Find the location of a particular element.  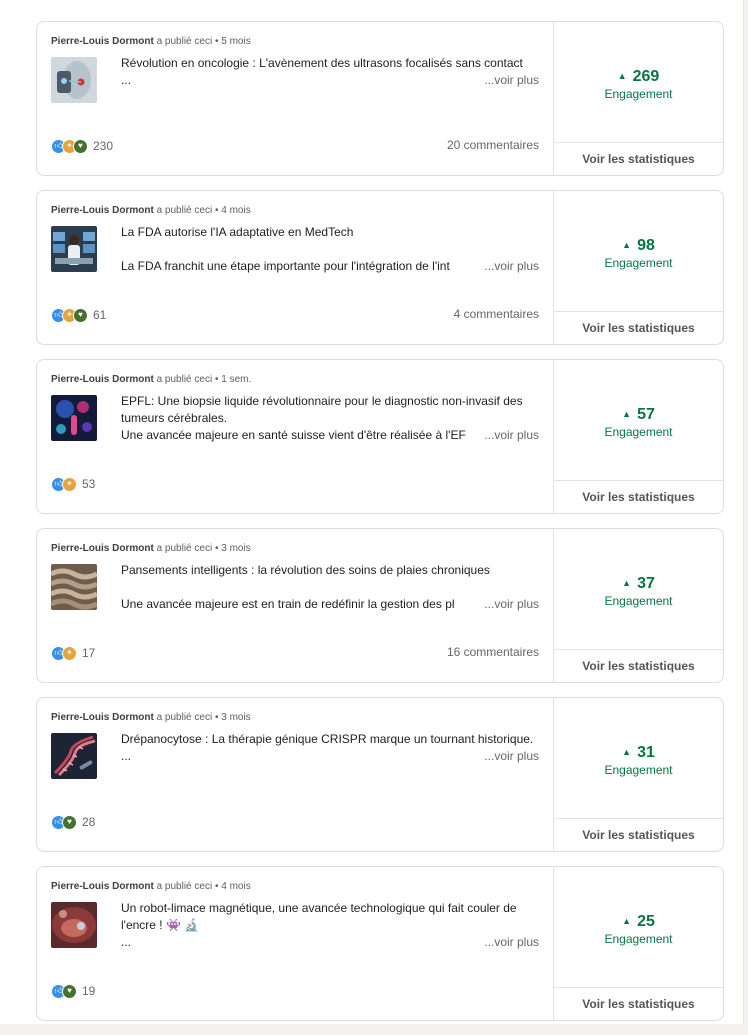

smart-dressing-thumbnail is located at coordinates (74, 587).